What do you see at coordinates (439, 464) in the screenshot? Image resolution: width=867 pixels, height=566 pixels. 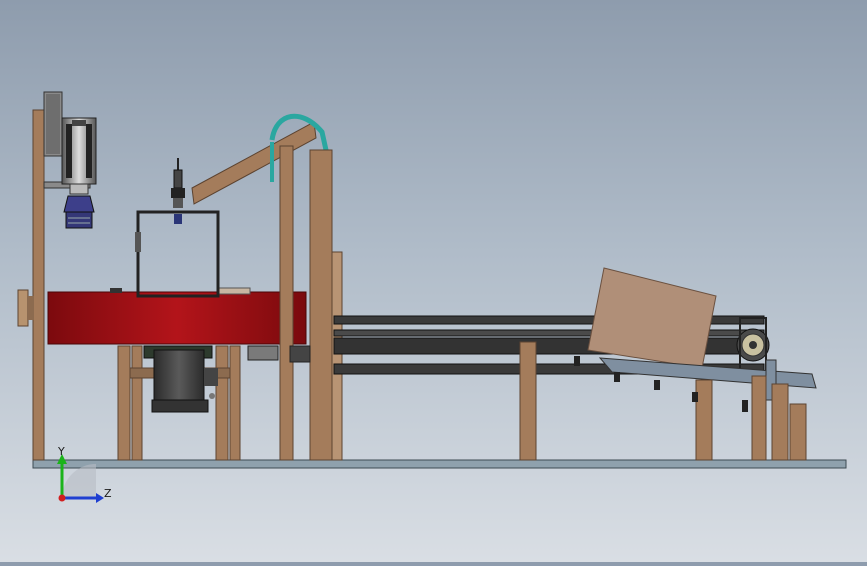 I see `base-plate` at bounding box center [439, 464].